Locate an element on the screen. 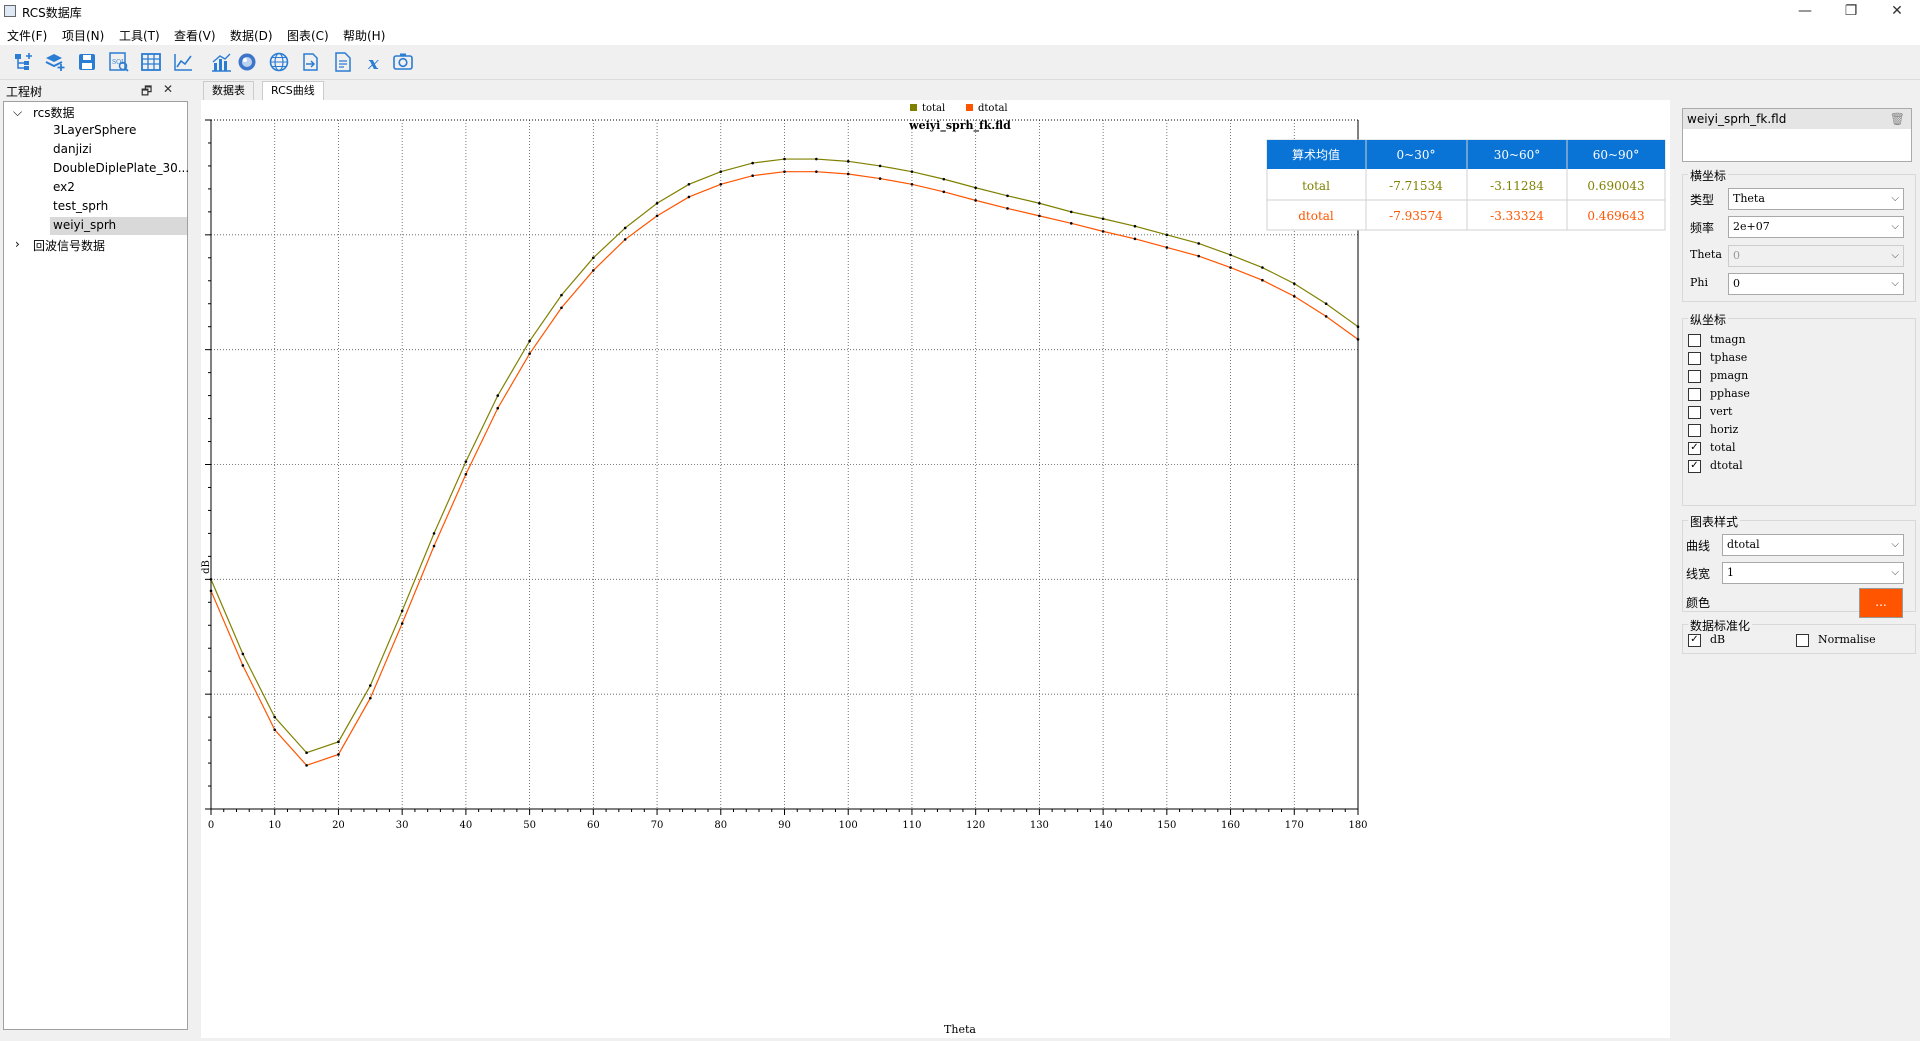 This screenshot has width=1920, height=1041. tree-root-rcs: rcs数据 is located at coordinates (54, 112).